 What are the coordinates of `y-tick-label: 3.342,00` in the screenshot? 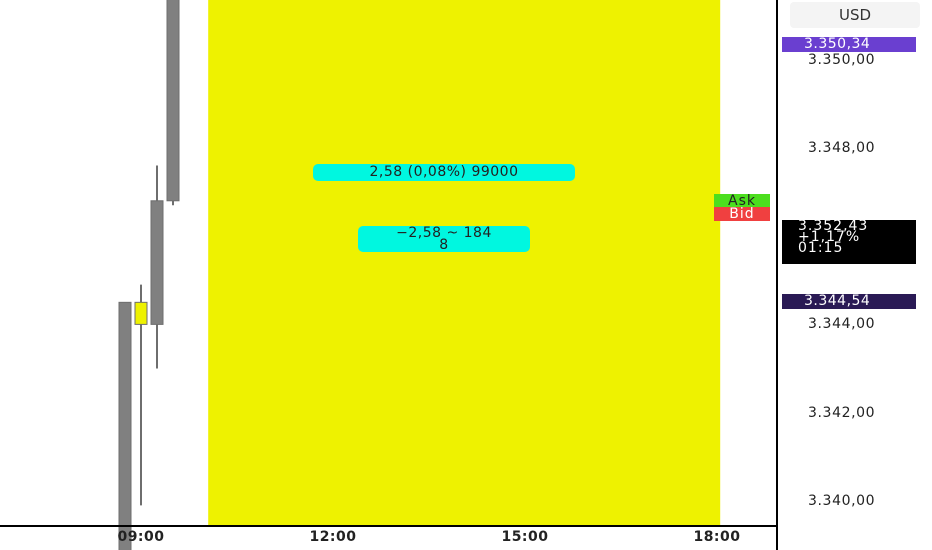 It's located at (842, 412).